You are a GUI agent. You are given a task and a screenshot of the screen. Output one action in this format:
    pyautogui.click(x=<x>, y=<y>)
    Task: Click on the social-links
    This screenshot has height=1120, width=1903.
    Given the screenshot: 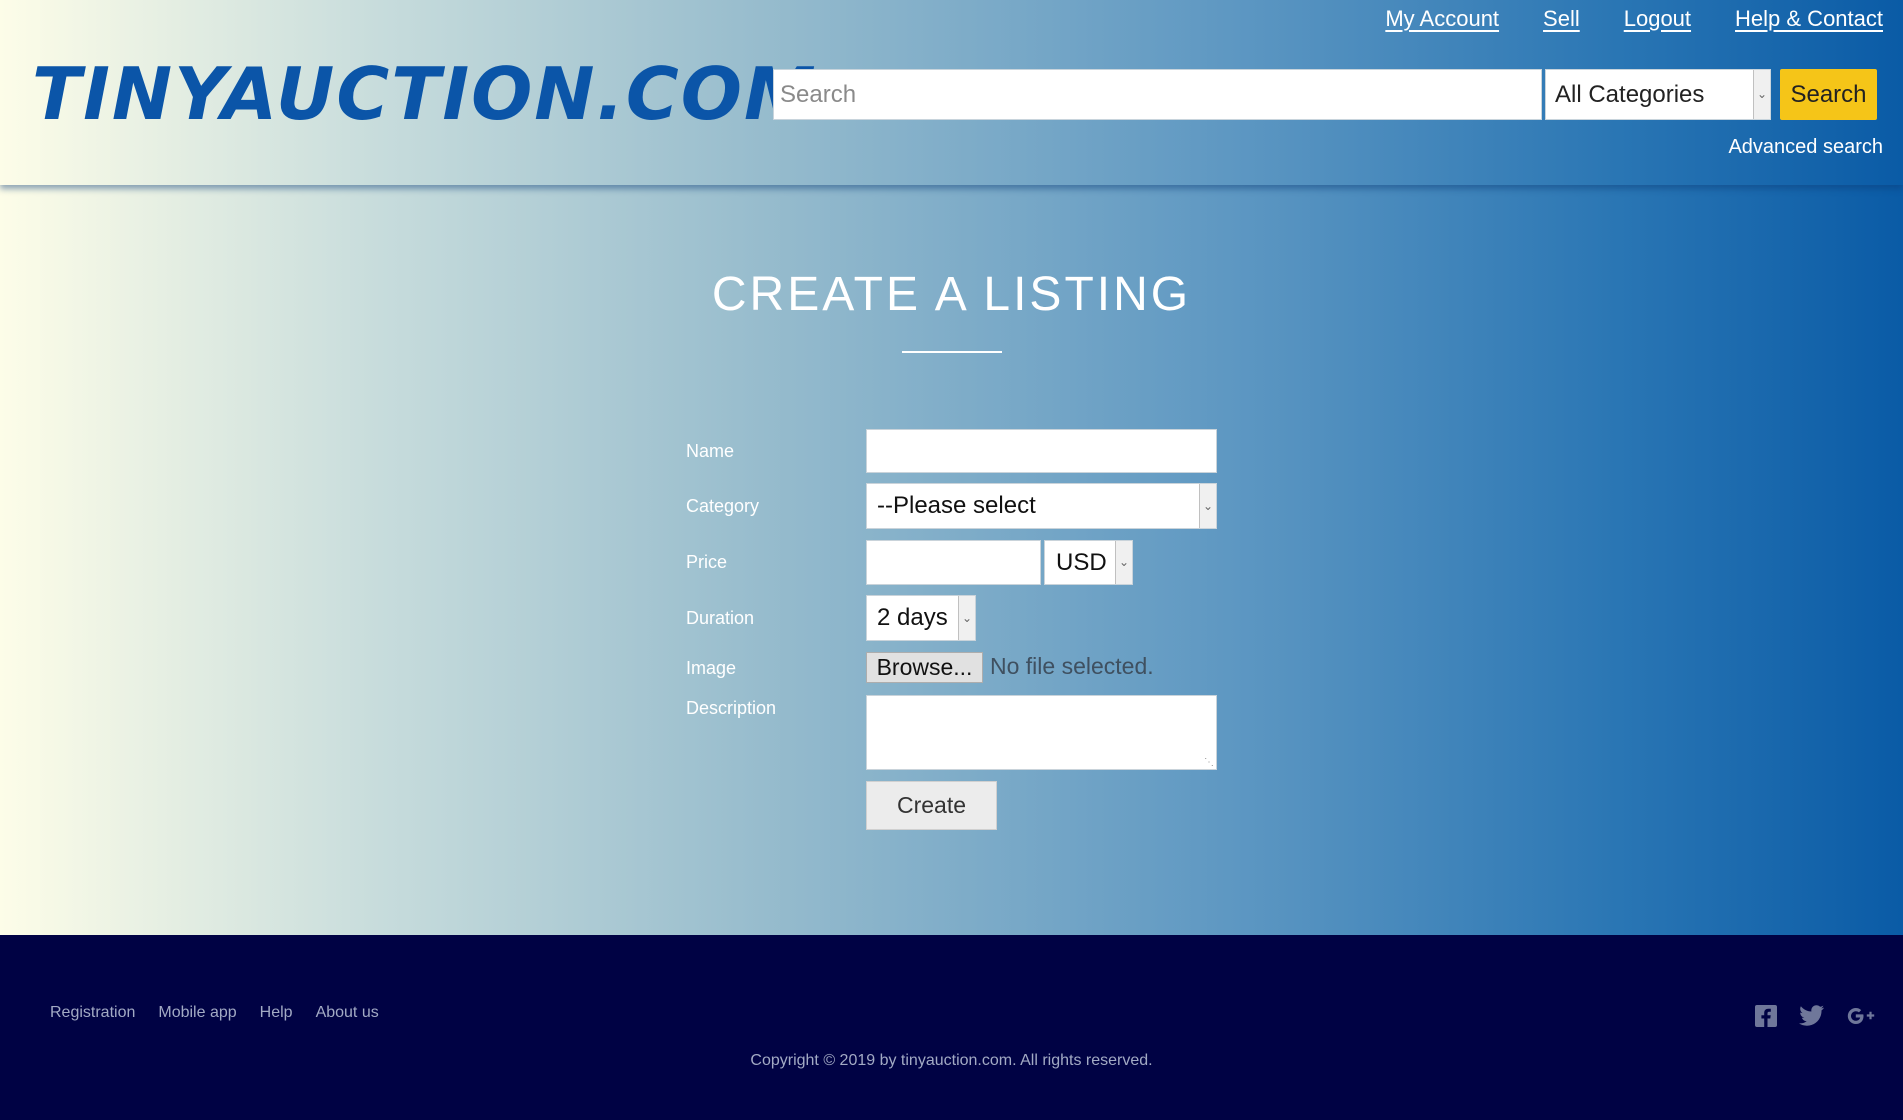 What is the action you would take?
    pyautogui.click(x=1815, y=1018)
    